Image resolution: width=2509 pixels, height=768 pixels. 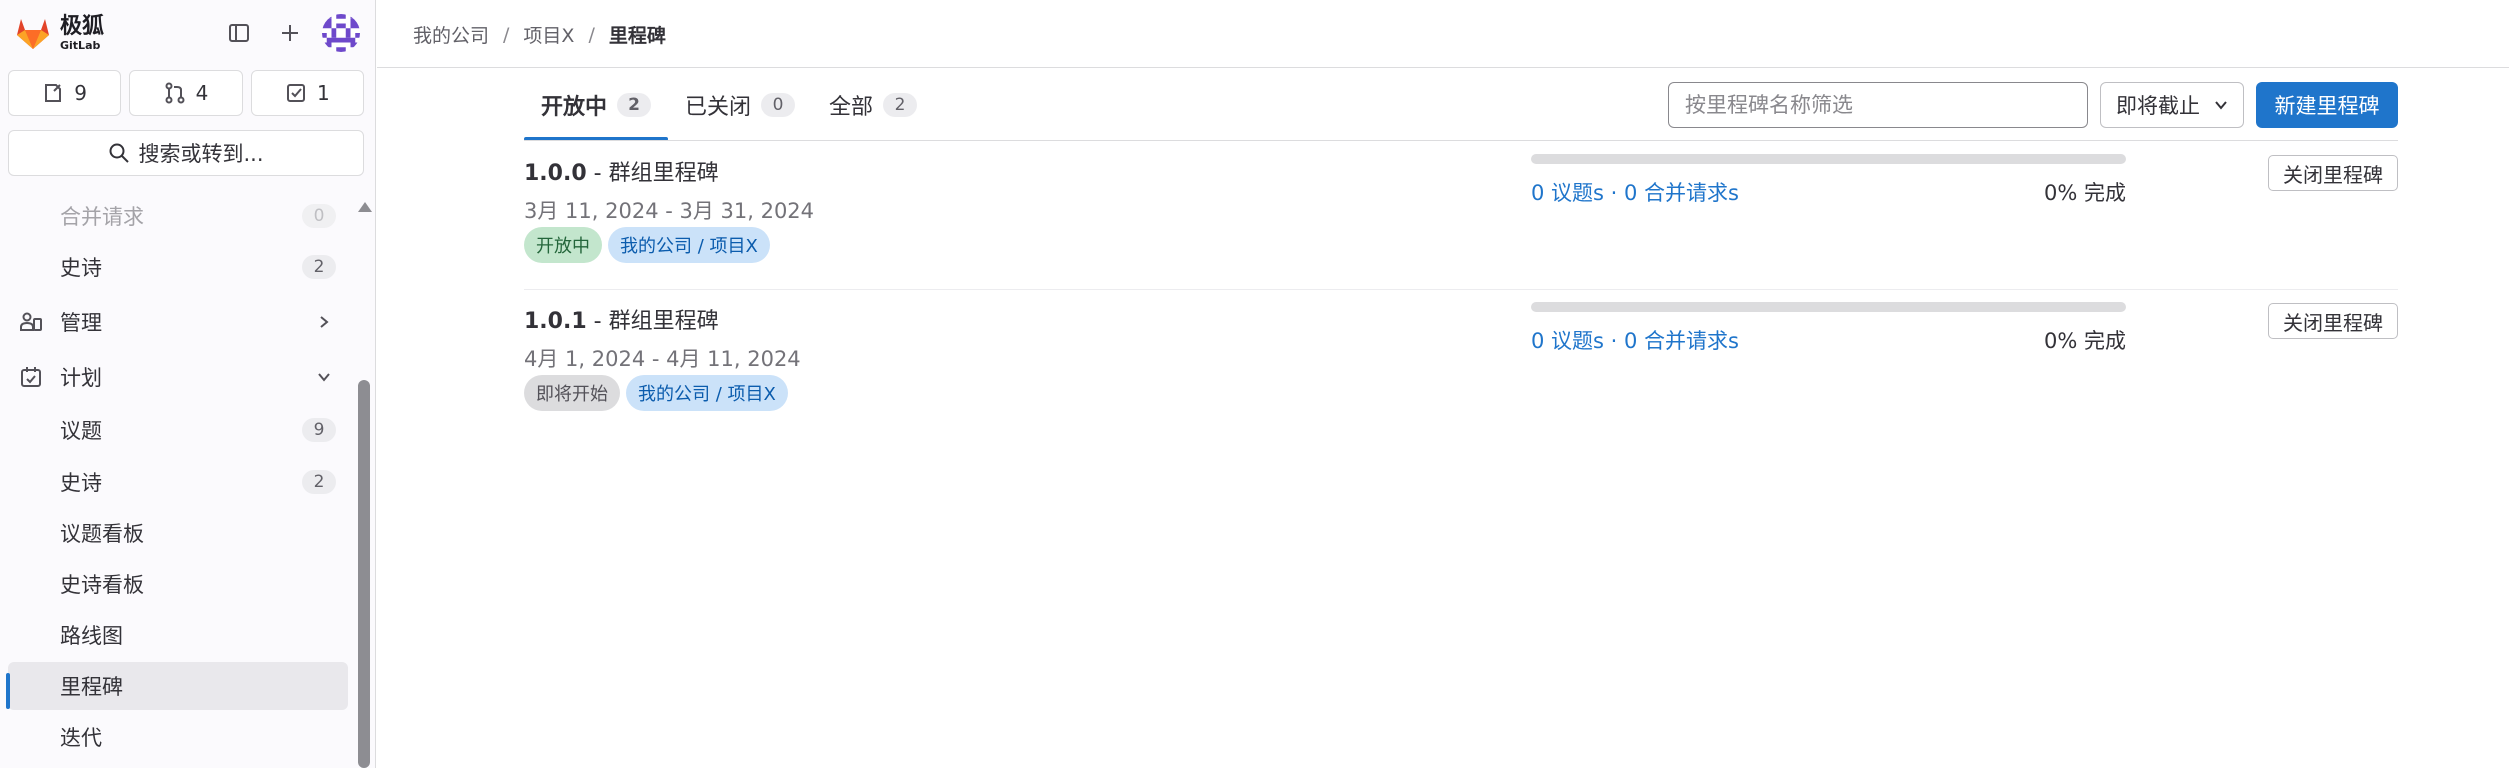 I want to click on sidebar-item-milestones: 里程碑, so click(x=178, y=686).